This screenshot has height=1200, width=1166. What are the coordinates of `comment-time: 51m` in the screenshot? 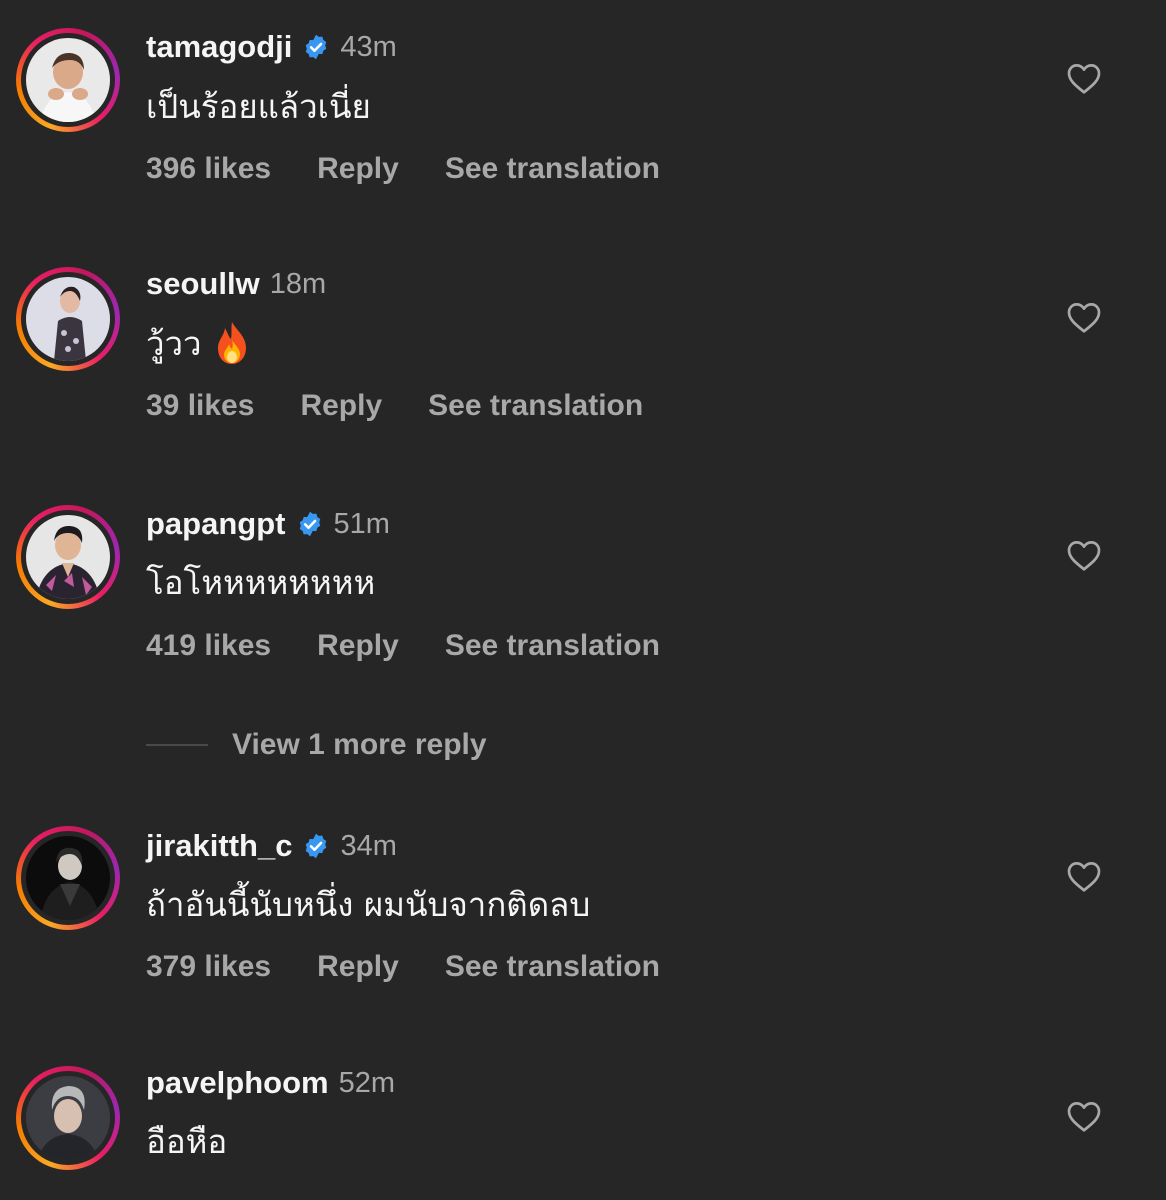 It's located at (361, 523).